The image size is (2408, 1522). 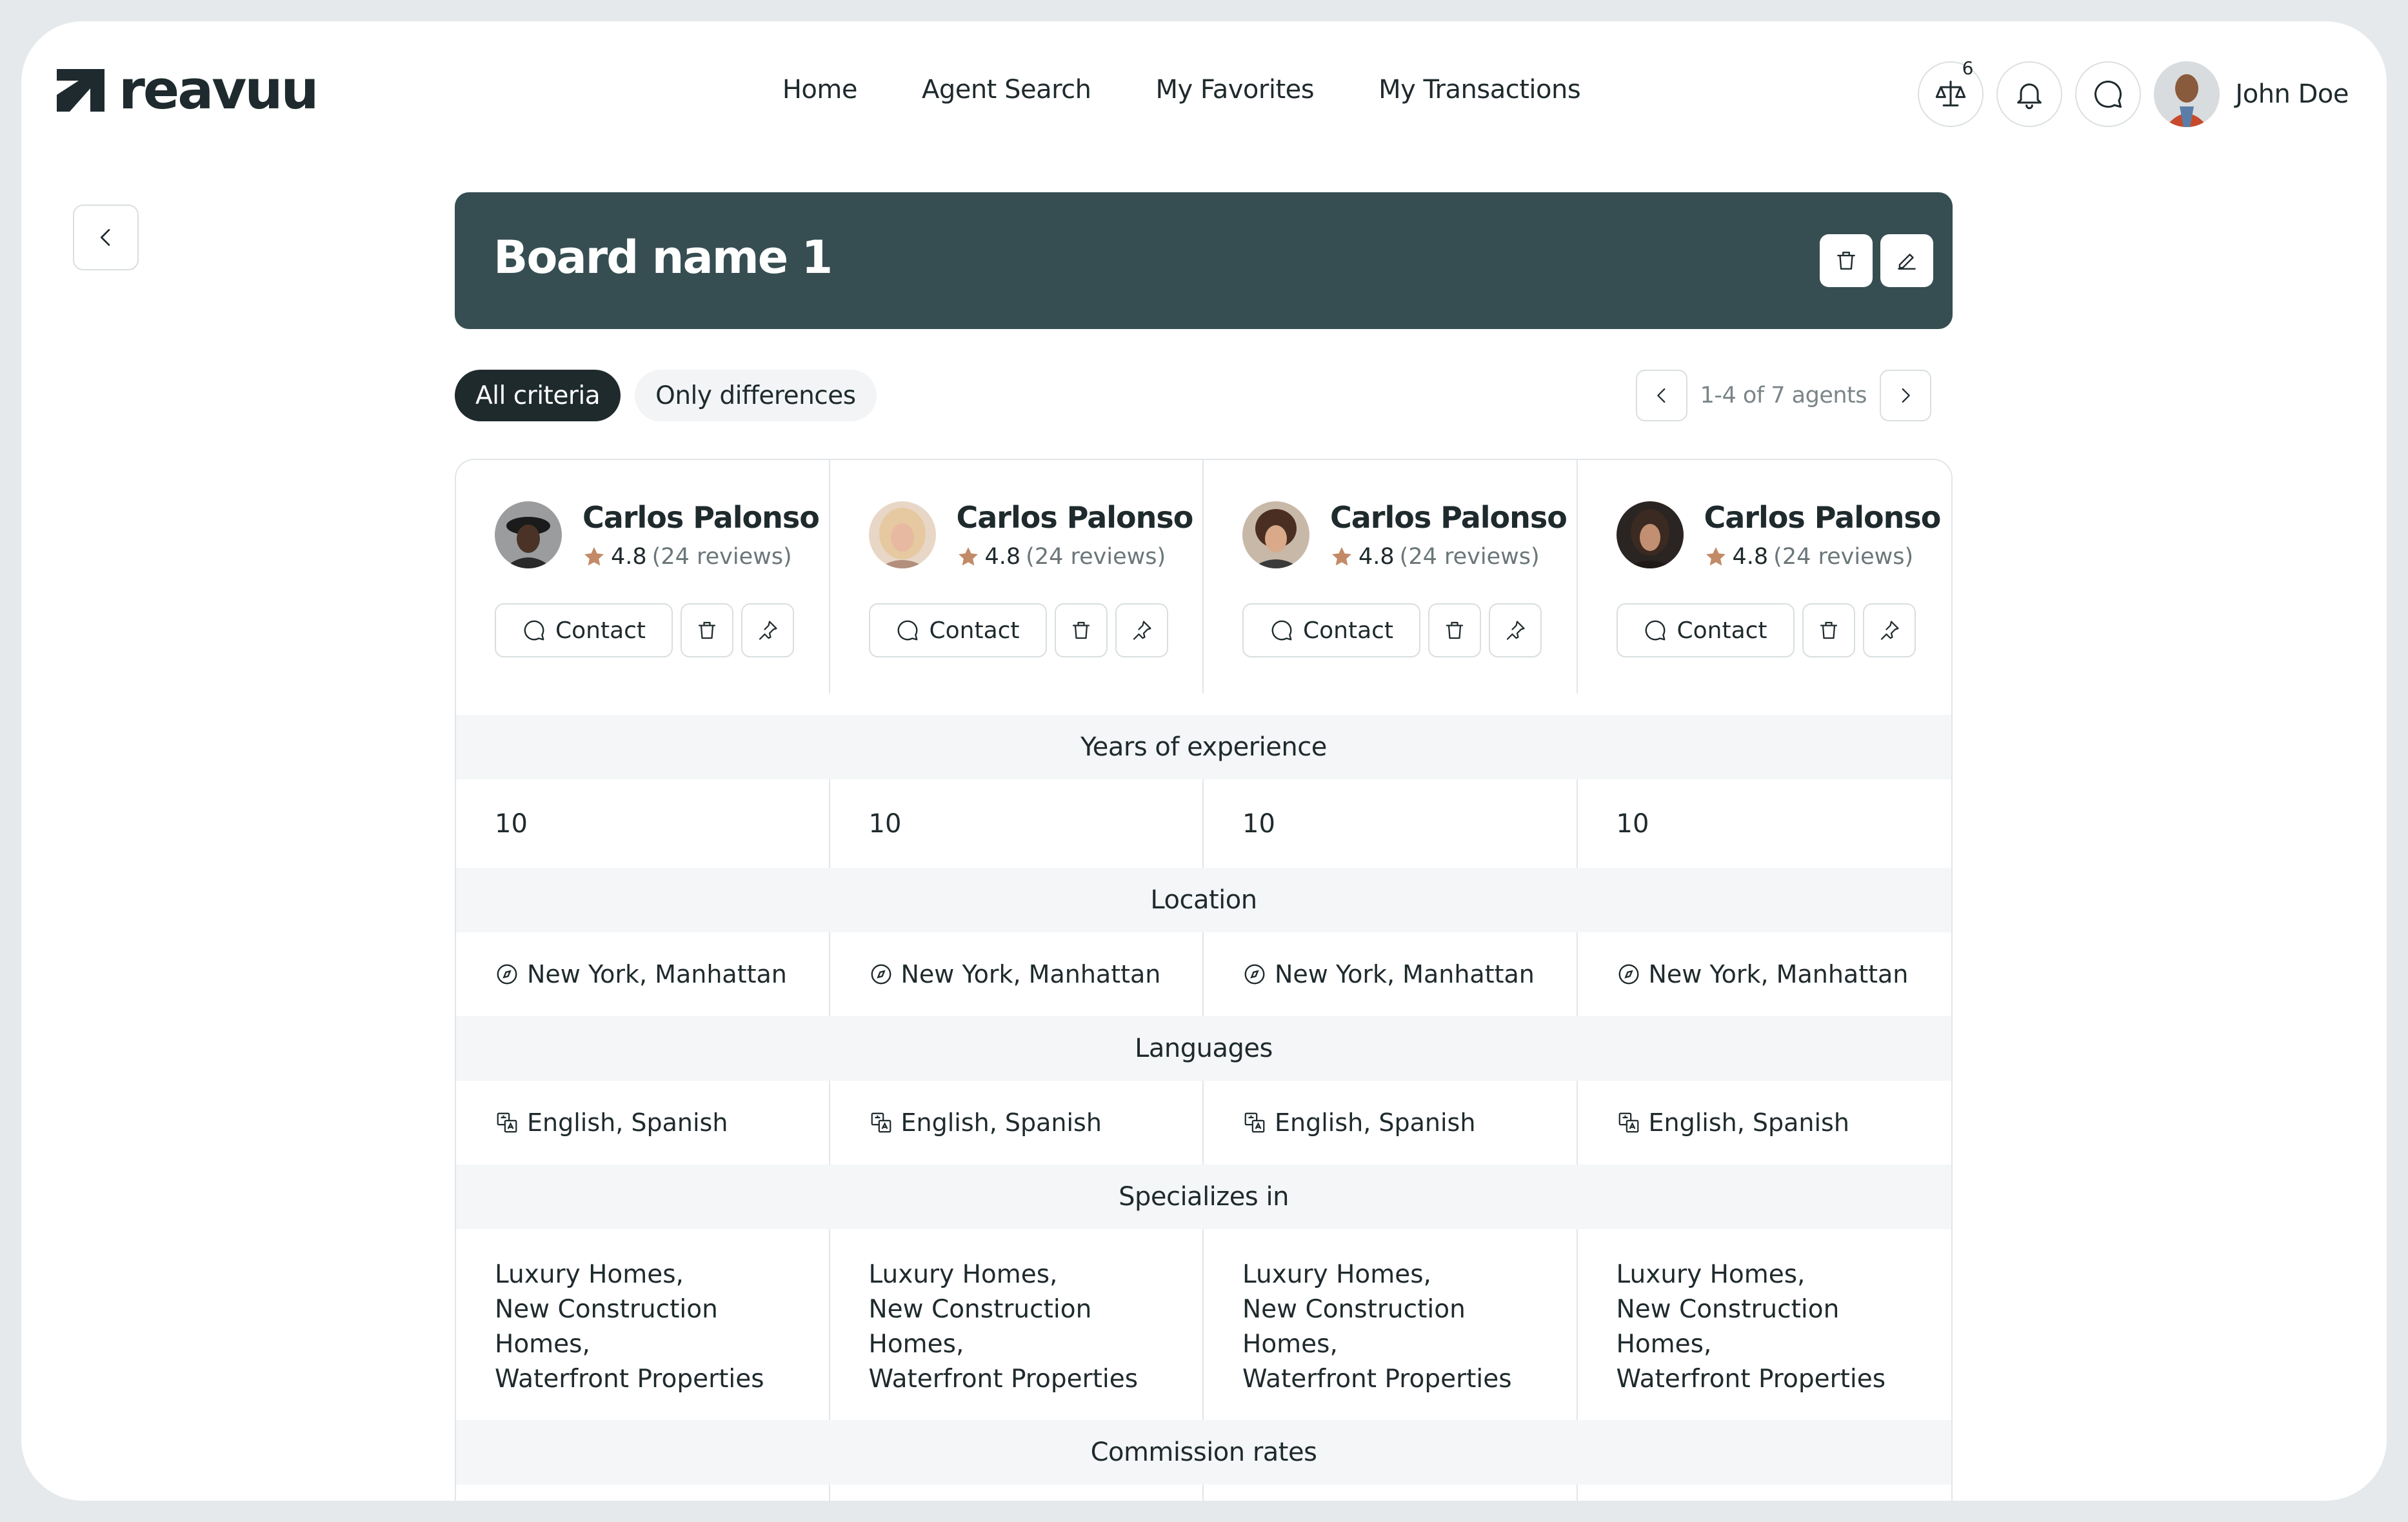 I want to click on pager-text: 1-4 of 7 agents, so click(x=1783, y=395).